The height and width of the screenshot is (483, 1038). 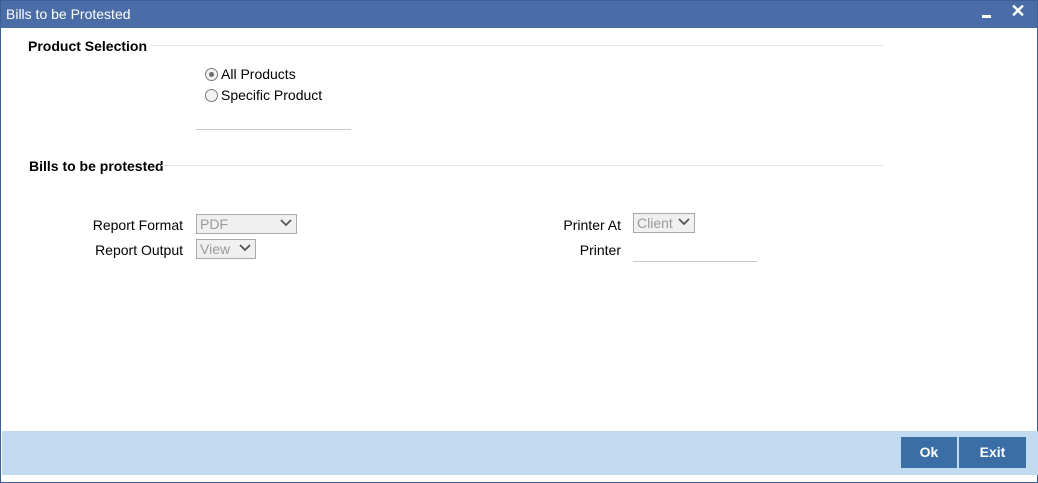 What do you see at coordinates (96, 166) in the screenshot?
I see `bills-section-heading: Bills to be protested` at bounding box center [96, 166].